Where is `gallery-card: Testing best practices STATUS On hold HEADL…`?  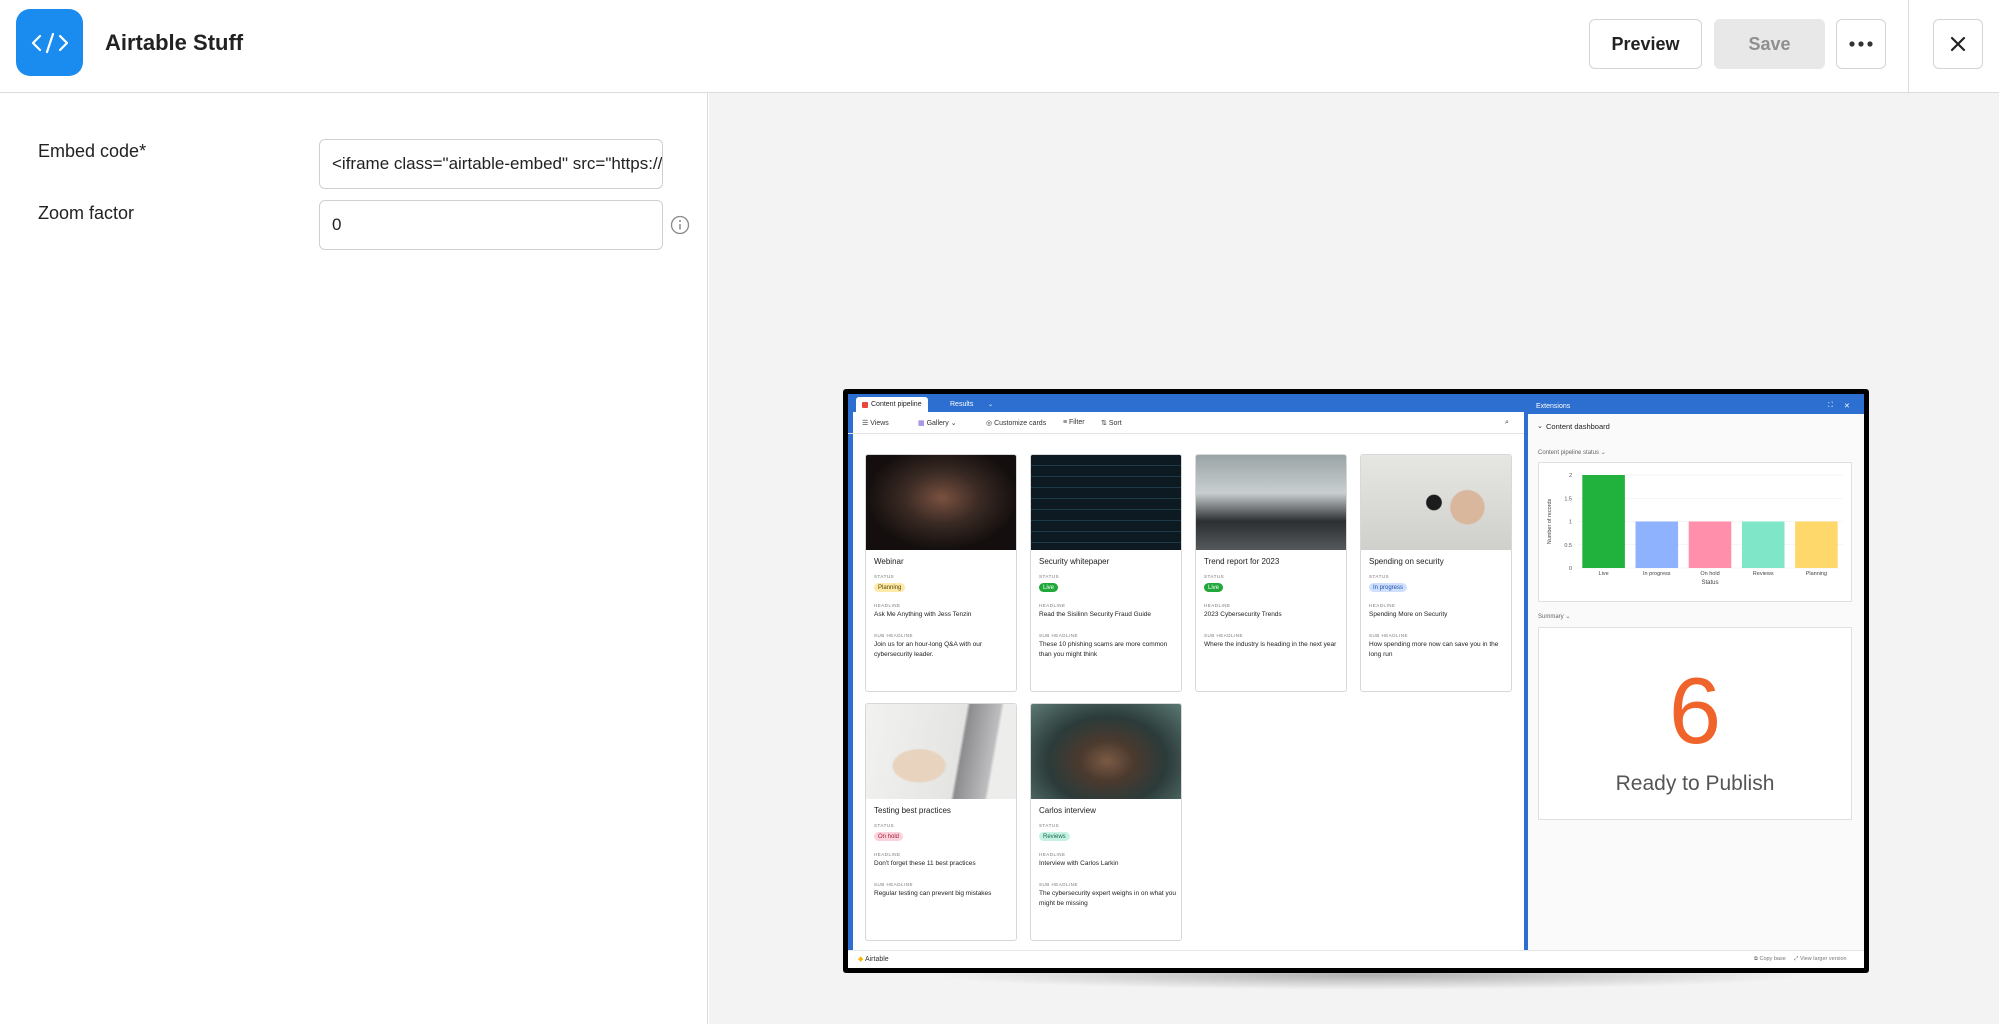 gallery-card: Testing best practices STATUS On hold HEADL… is located at coordinates (941, 822).